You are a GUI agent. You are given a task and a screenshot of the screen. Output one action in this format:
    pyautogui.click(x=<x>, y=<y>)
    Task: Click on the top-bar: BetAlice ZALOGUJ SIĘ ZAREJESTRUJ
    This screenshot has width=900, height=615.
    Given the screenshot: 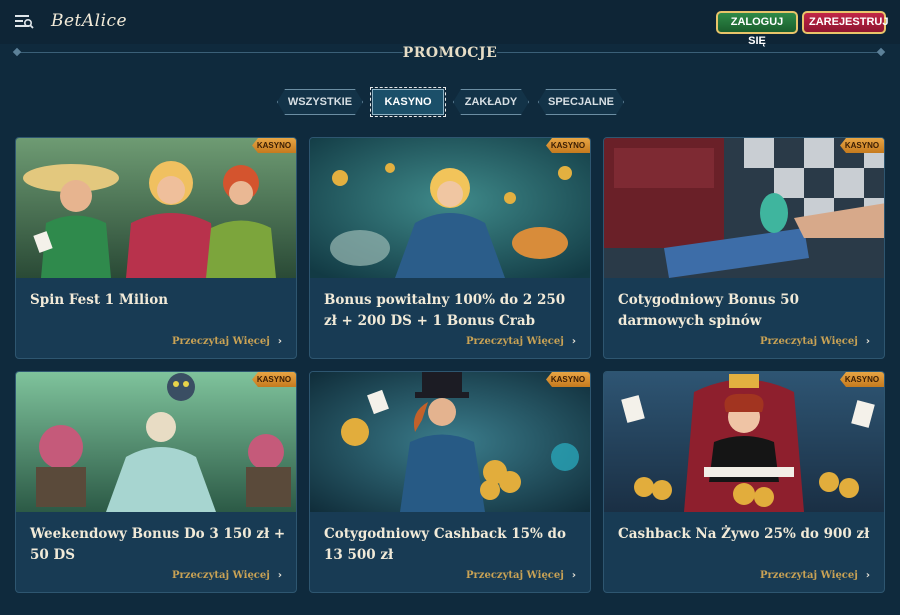 What is the action you would take?
    pyautogui.click(x=450, y=23)
    